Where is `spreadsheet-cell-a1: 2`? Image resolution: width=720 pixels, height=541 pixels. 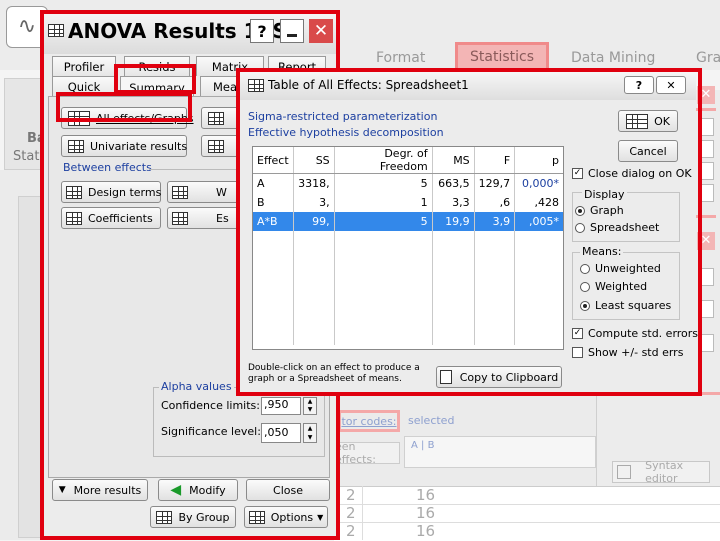 spreadsheet-cell-a1: 2 is located at coordinates (351, 495).